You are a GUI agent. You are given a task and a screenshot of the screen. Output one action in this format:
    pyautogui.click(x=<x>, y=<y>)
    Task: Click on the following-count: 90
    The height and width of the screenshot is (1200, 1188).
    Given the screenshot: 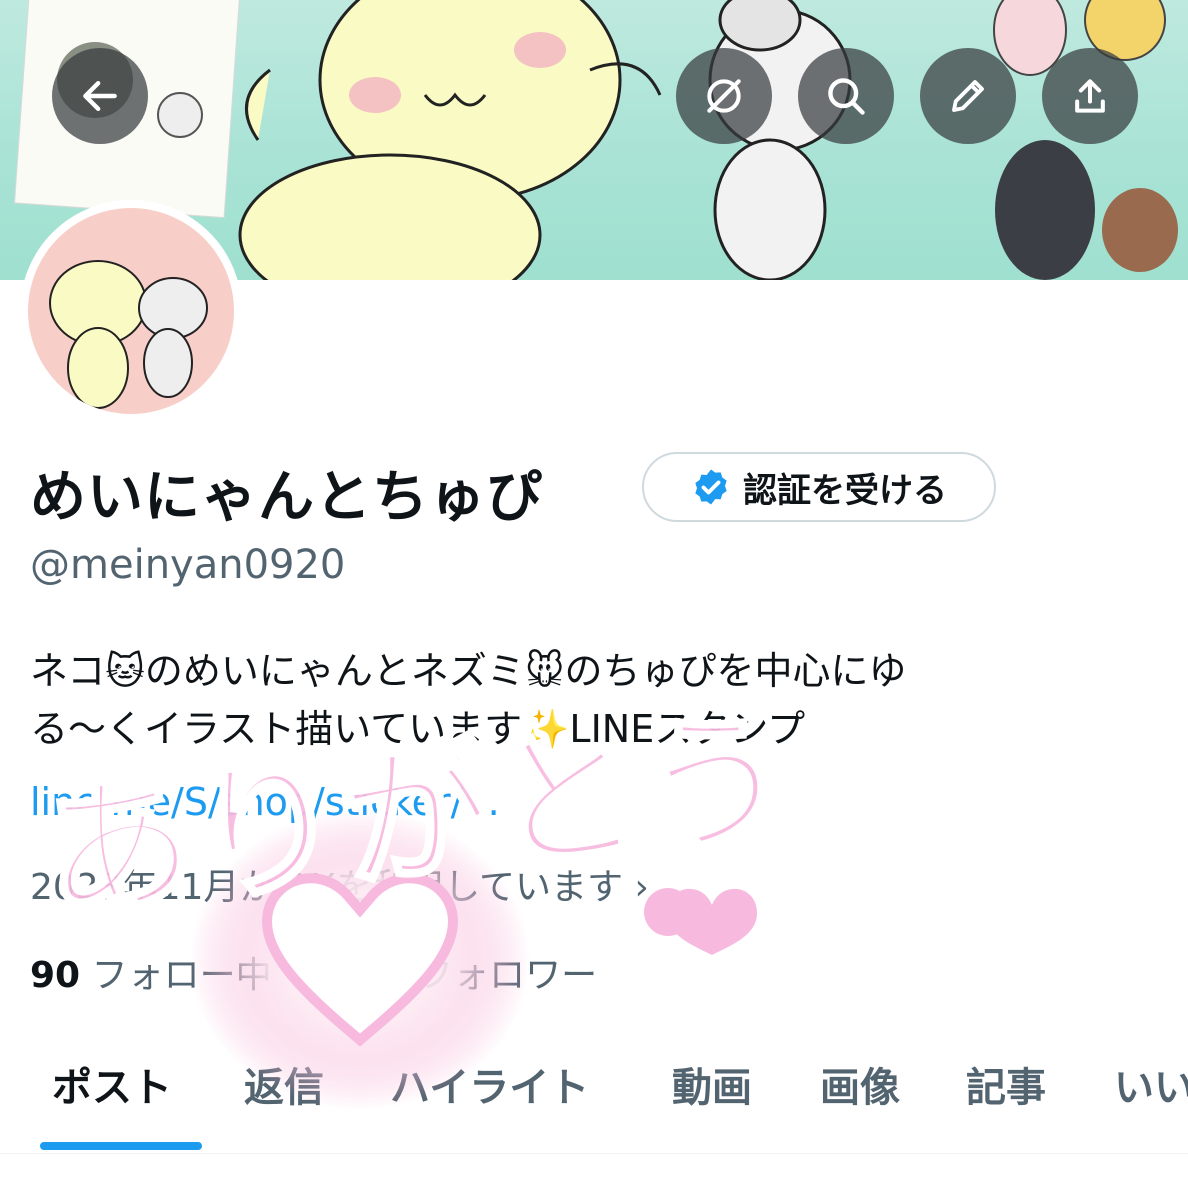 What is the action you would take?
    pyautogui.click(x=55, y=975)
    